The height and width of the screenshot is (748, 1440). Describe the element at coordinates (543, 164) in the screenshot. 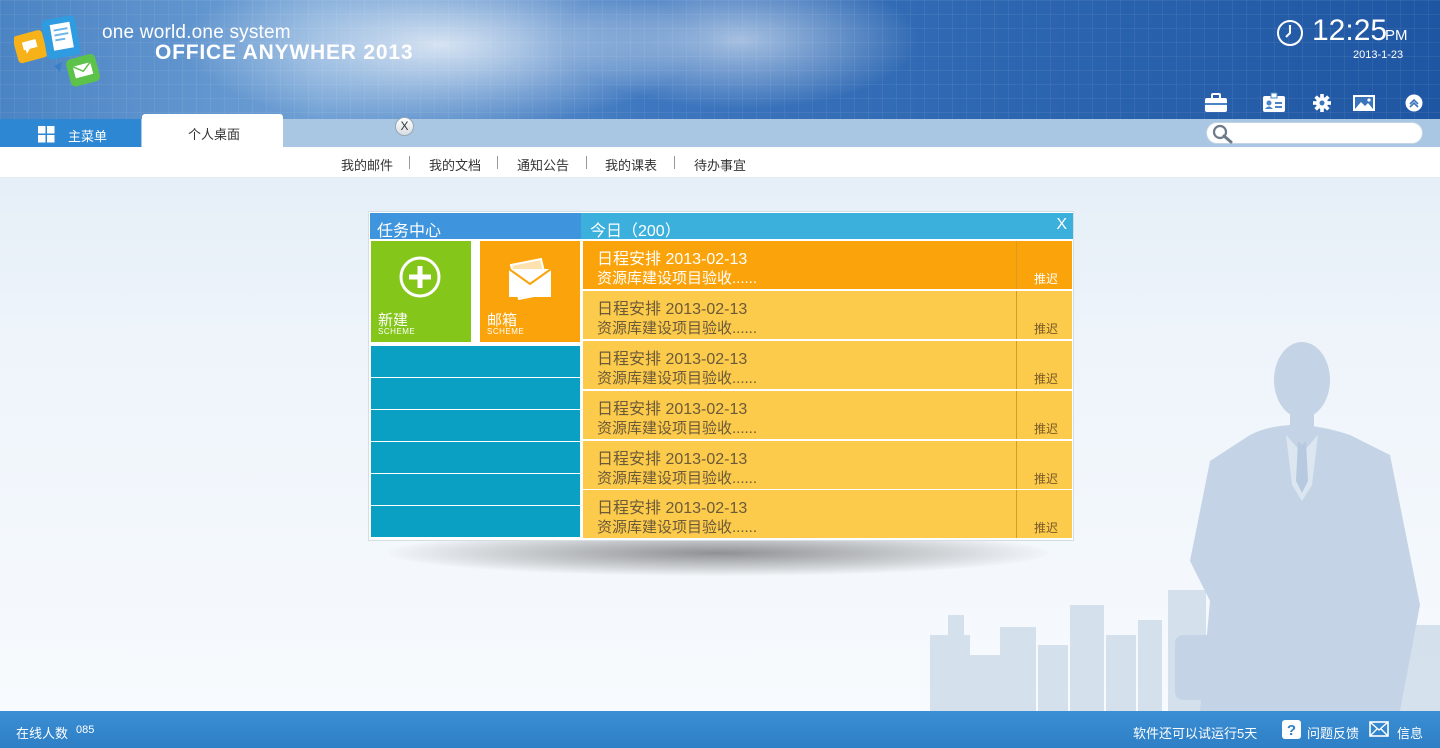

I see `subnav-announcements: 通知公告` at that location.